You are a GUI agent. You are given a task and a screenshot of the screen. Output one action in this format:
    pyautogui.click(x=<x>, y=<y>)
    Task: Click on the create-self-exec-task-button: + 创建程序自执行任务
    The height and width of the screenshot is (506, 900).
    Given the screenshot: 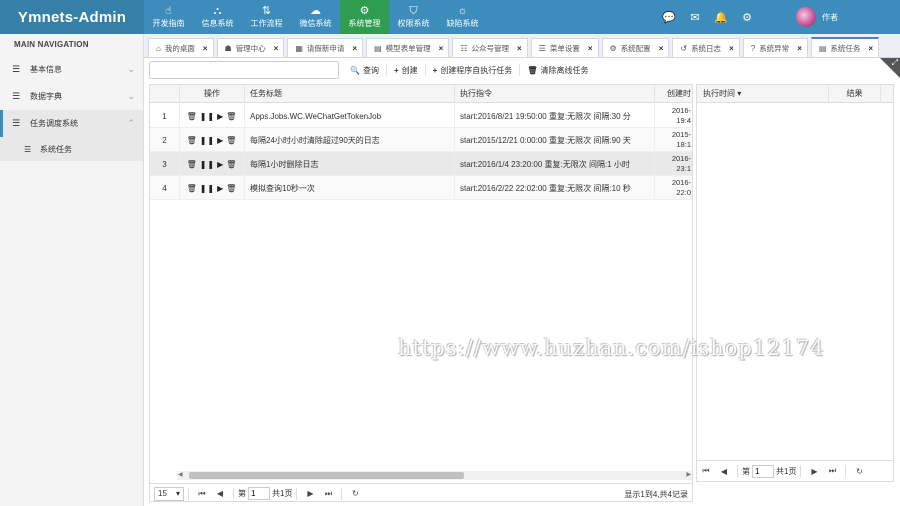 What is the action you would take?
    pyautogui.click(x=473, y=70)
    